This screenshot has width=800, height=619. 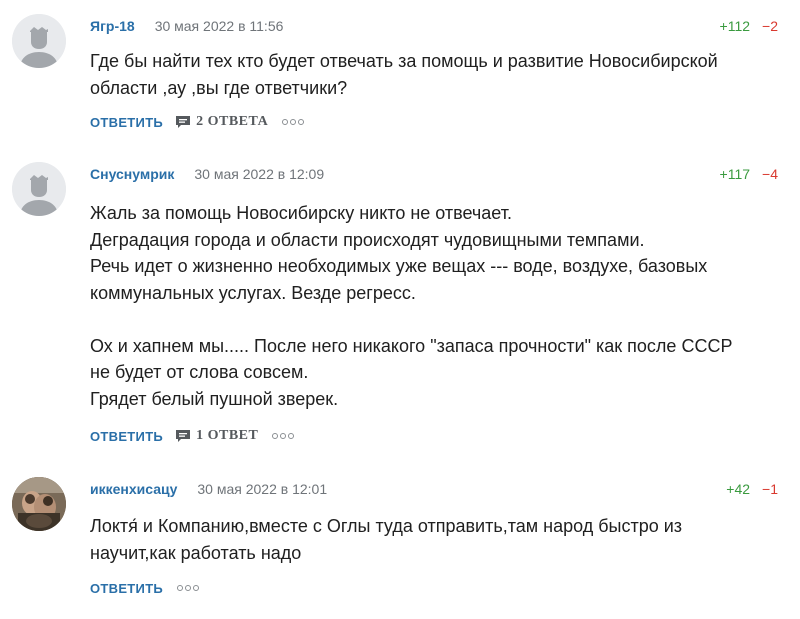 I want to click on comment-actions: ОТВЕТИТЬ 1 ОТВЕТ, so click(x=193, y=436).